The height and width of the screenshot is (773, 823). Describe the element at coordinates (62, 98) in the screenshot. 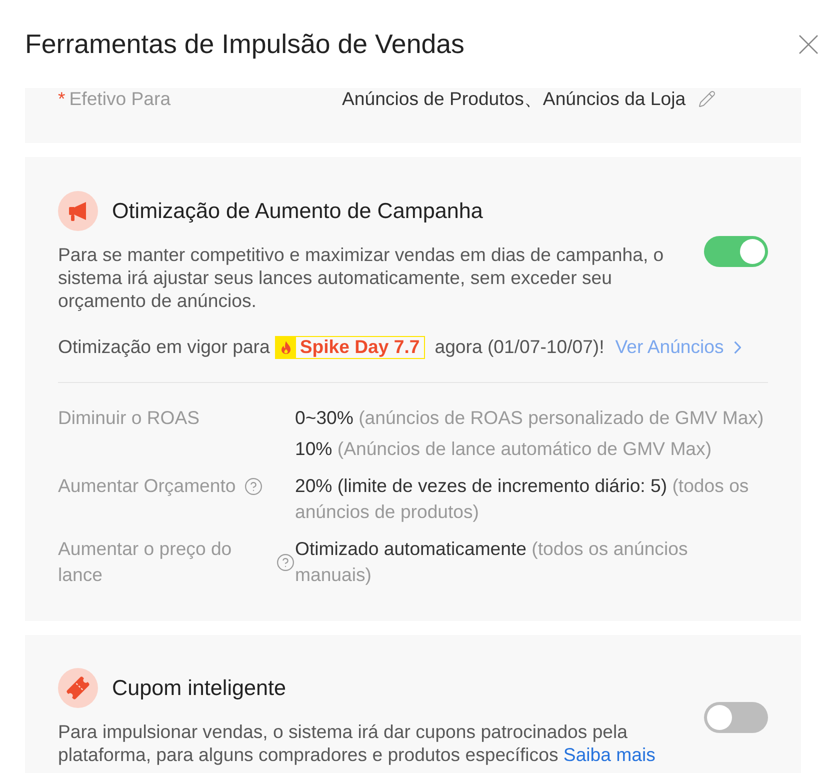

I see `required-mark: *` at that location.